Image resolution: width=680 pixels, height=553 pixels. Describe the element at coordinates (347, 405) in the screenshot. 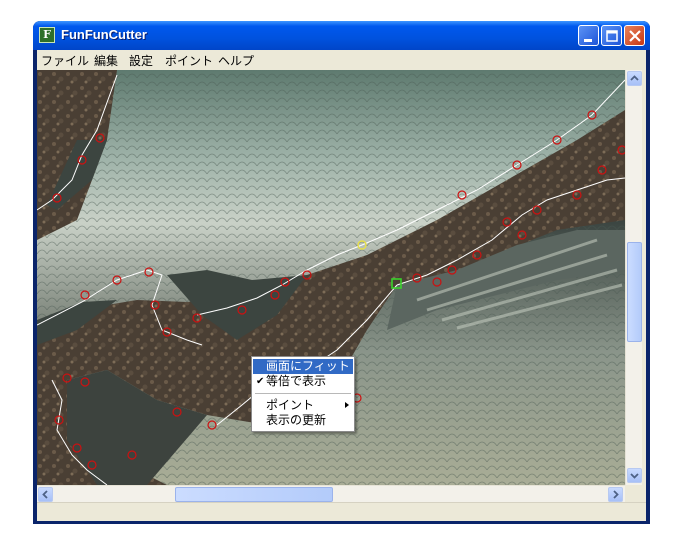

I see `submenu-arrow-icon` at that location.